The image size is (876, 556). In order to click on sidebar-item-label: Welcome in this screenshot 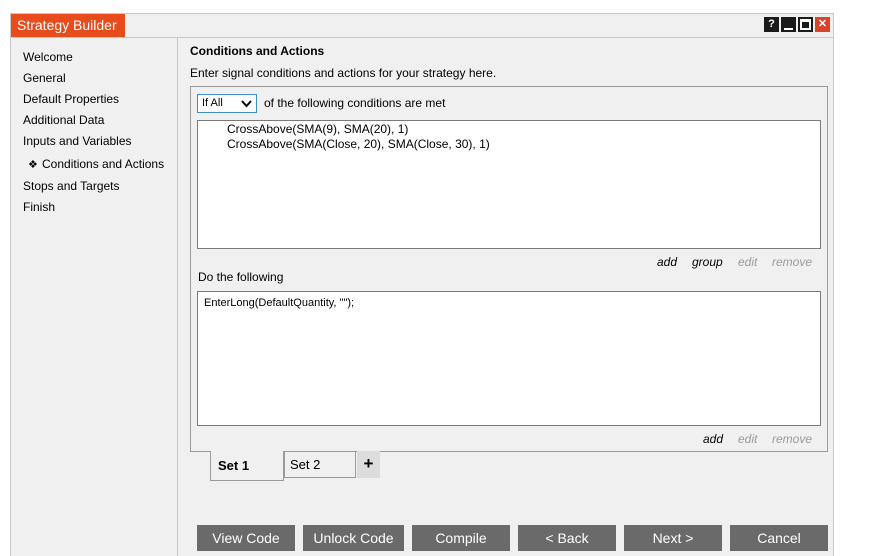, I will do `click(48, 57)`.